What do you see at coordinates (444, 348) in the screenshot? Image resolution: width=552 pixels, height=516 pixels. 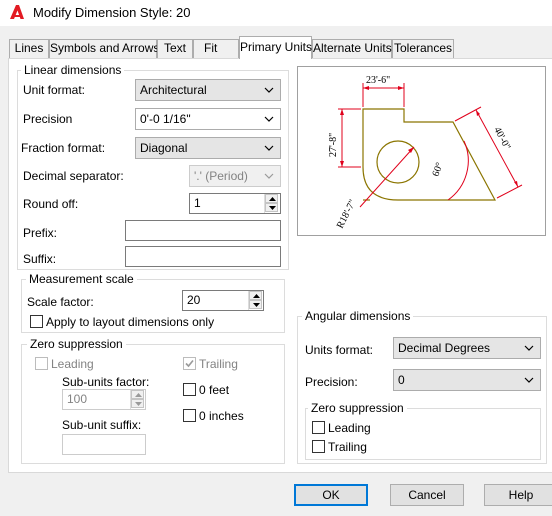 I see `angular-units-format-value: Decimal Degrees` at bounding box center [444, 348].